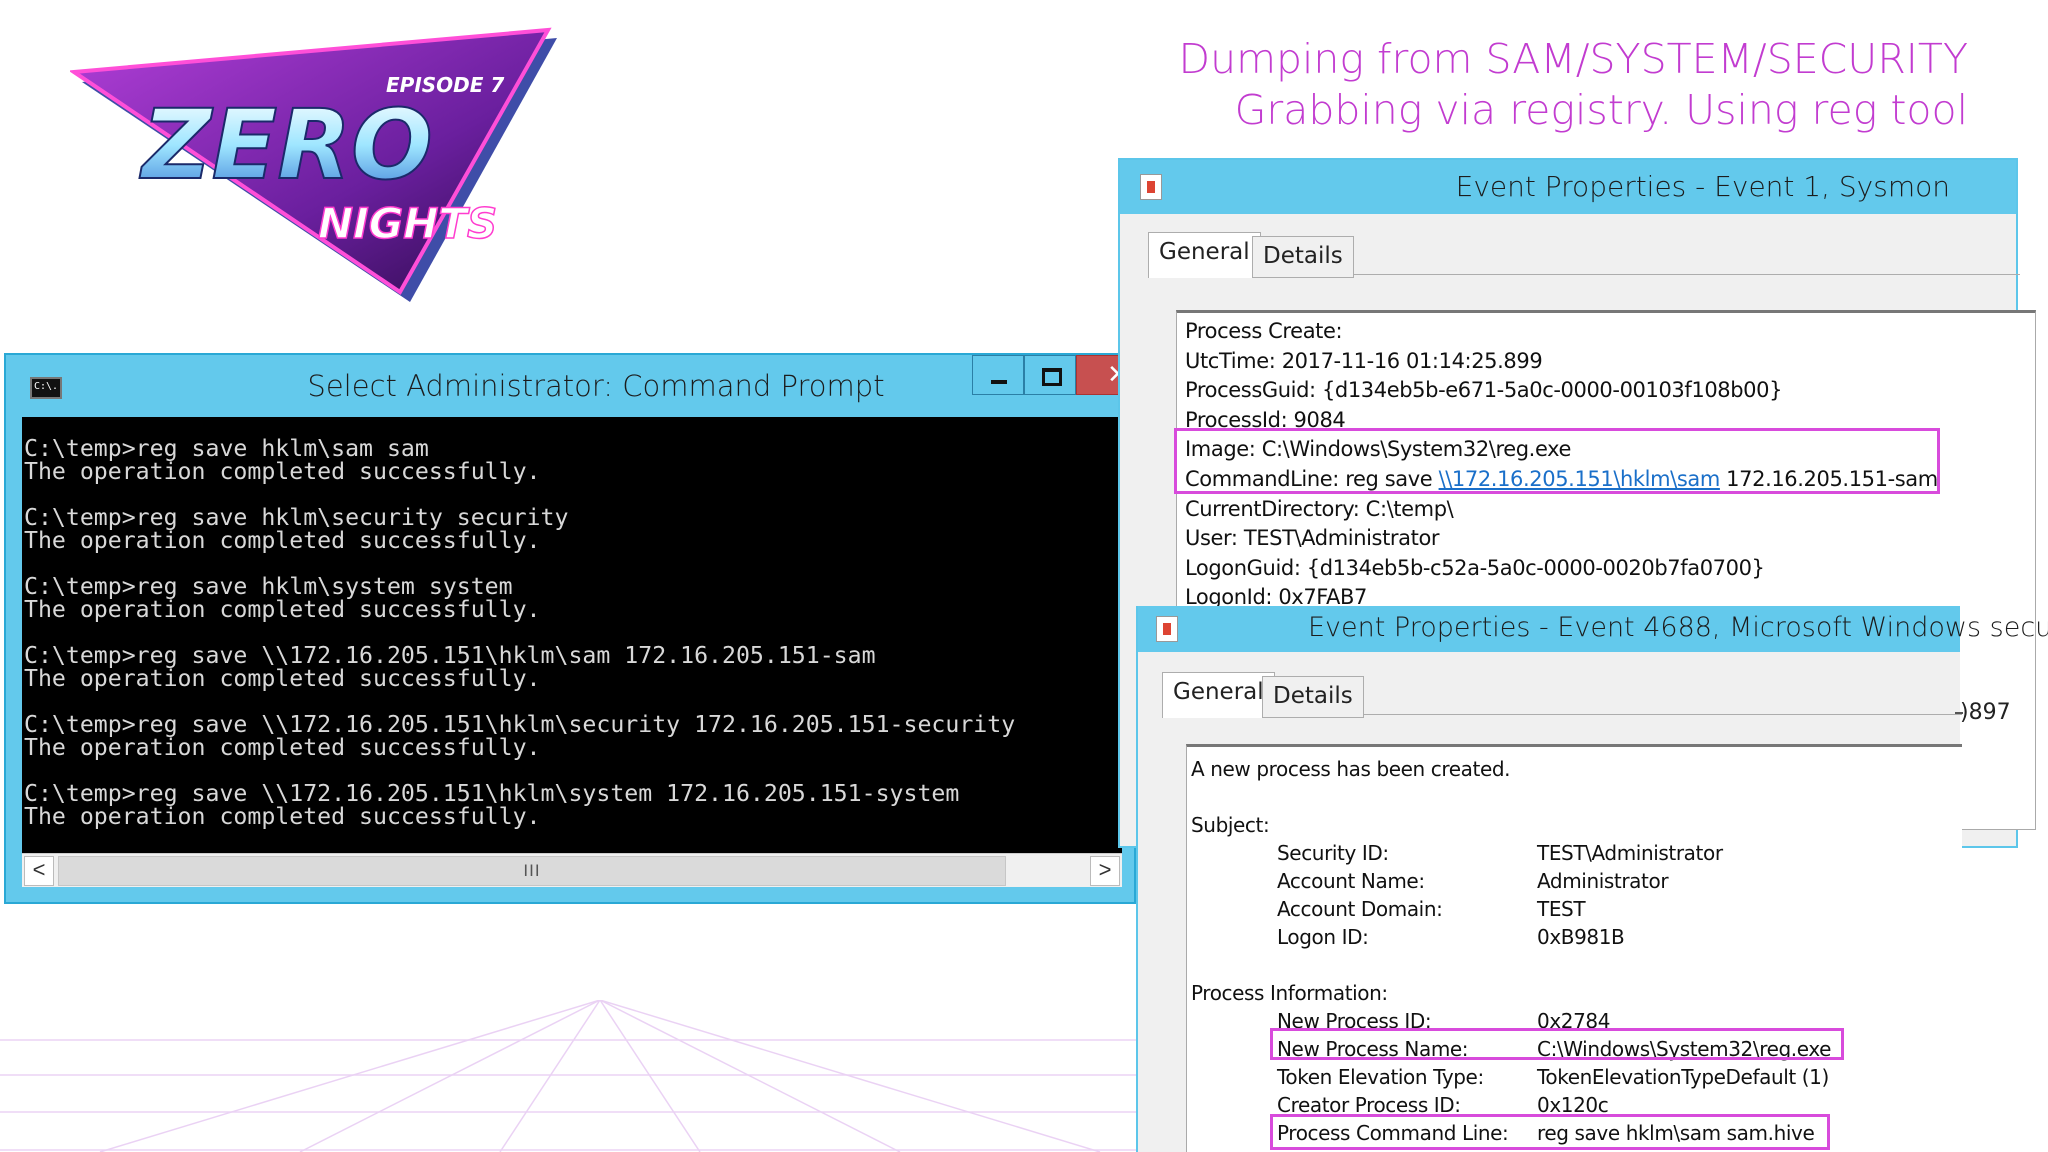 The image size is (2048, 1152). Describe the element at coordinates (1351, 881) in the screenshot. I see `field-label: Account Name:` at that location.